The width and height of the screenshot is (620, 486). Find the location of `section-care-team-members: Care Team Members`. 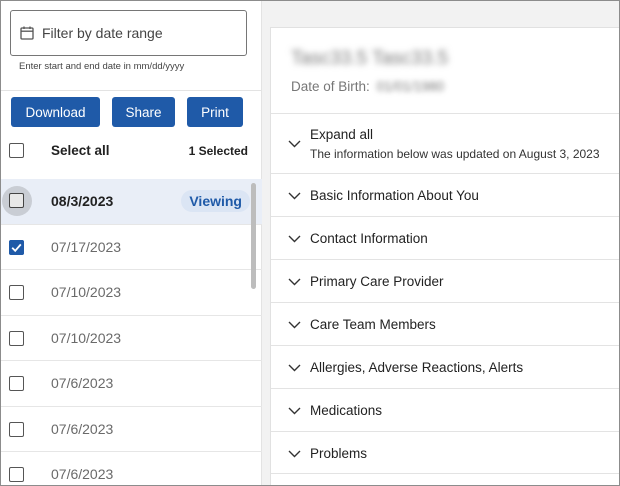

section-care-team-members: Care Team Members is located at coordinates (445, 323).